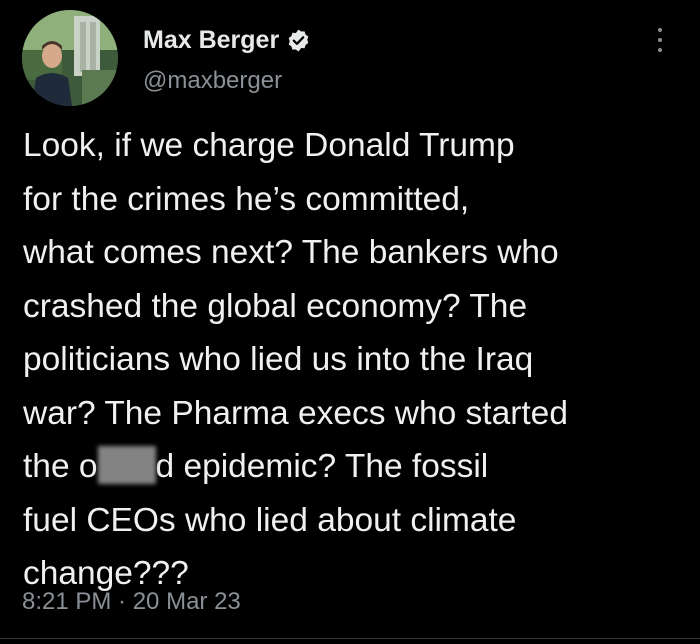 This screenshot has height=644, width=700. What do you see at coordinates (291, 252) in the screenshot?
I see `tweet-line: what comes next? The bankers who` at bounding box center [291, 252].